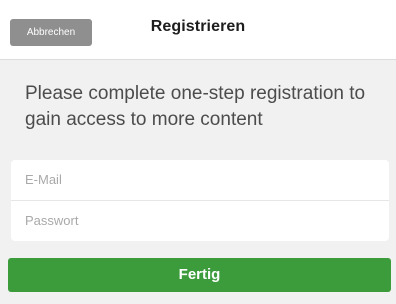  I want to click on email-field: E-Mail, so click(200, 180).